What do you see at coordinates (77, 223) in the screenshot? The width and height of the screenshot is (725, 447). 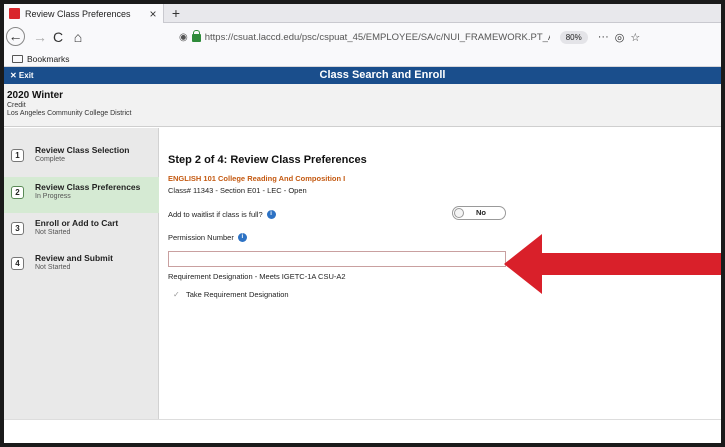 I see `step-title: Enroll or Add to Cart` at bounding box center [77, 223].